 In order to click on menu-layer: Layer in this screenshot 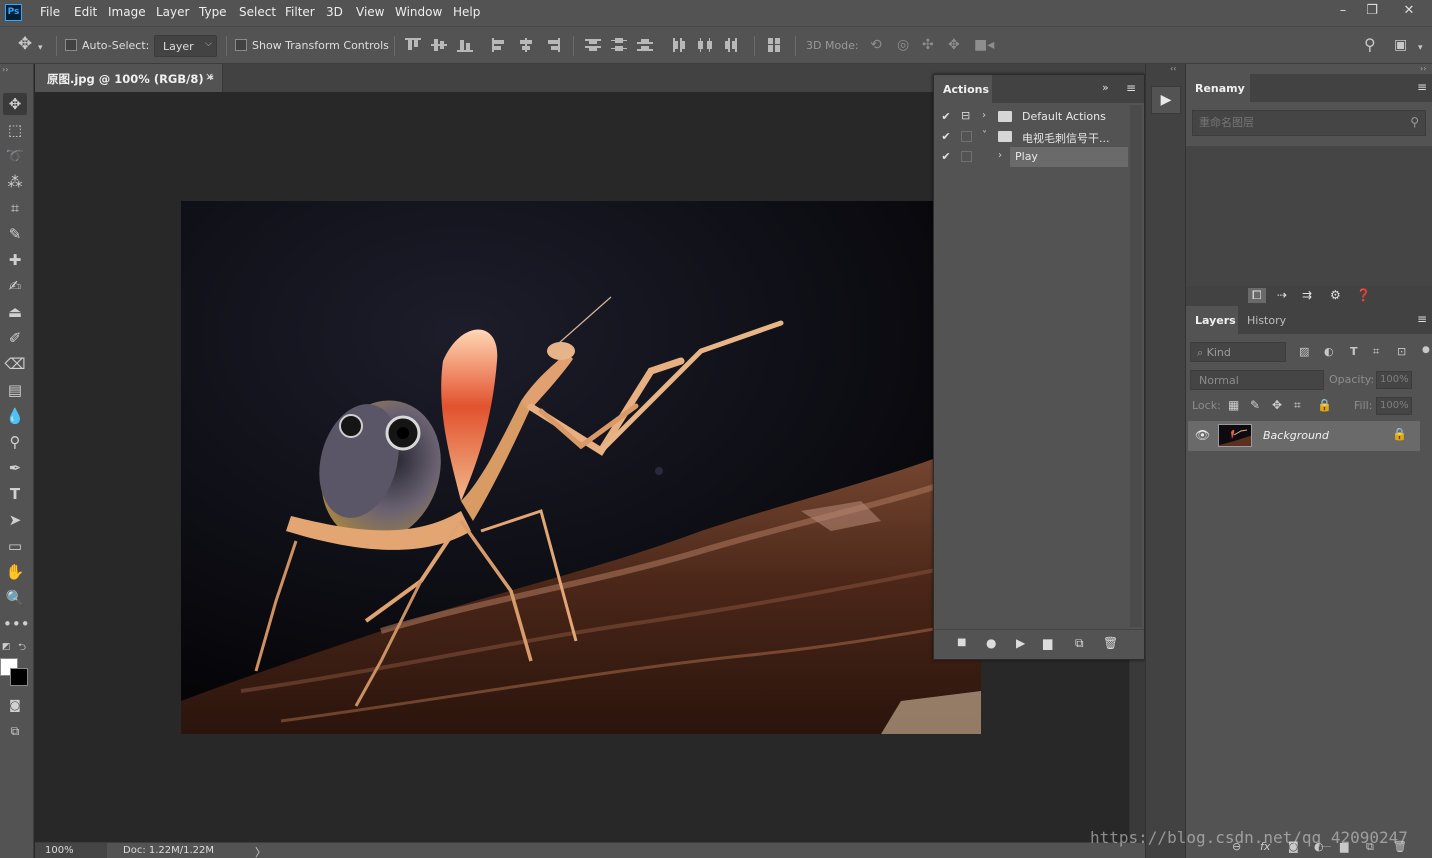, I will do `click(172, 12)`.